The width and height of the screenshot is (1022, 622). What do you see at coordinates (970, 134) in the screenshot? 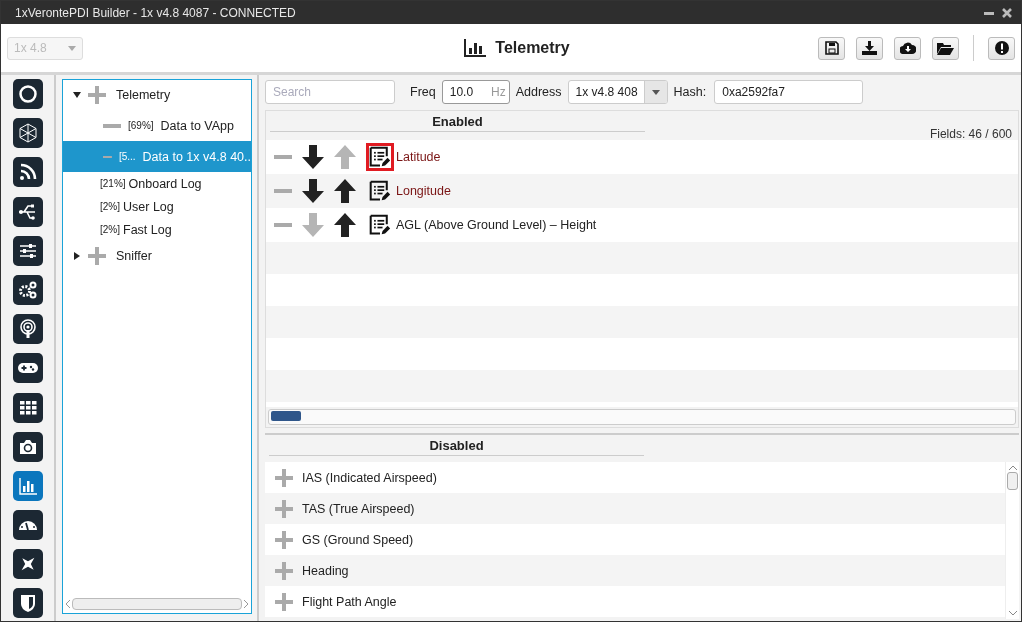
I see `fields-count: Fields: 46 / 600` at bounding box center [970, 134].